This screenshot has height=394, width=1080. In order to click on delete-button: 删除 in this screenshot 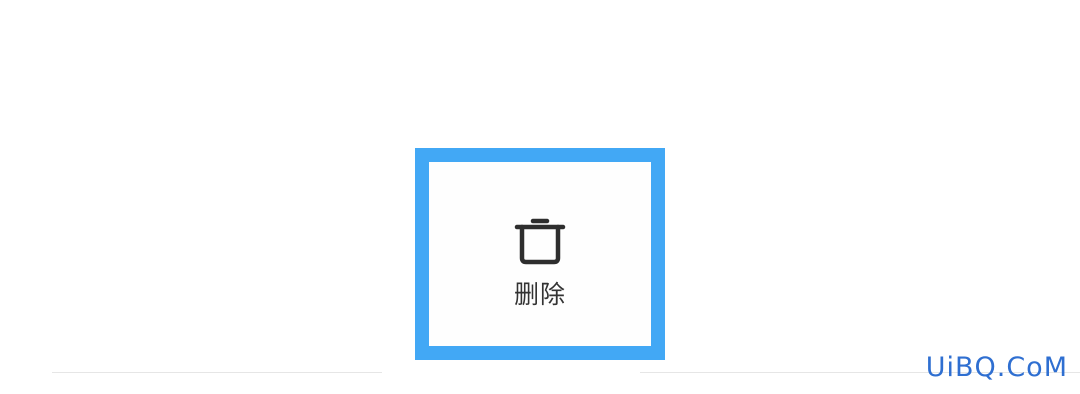, I will do `click(540, 254)`.